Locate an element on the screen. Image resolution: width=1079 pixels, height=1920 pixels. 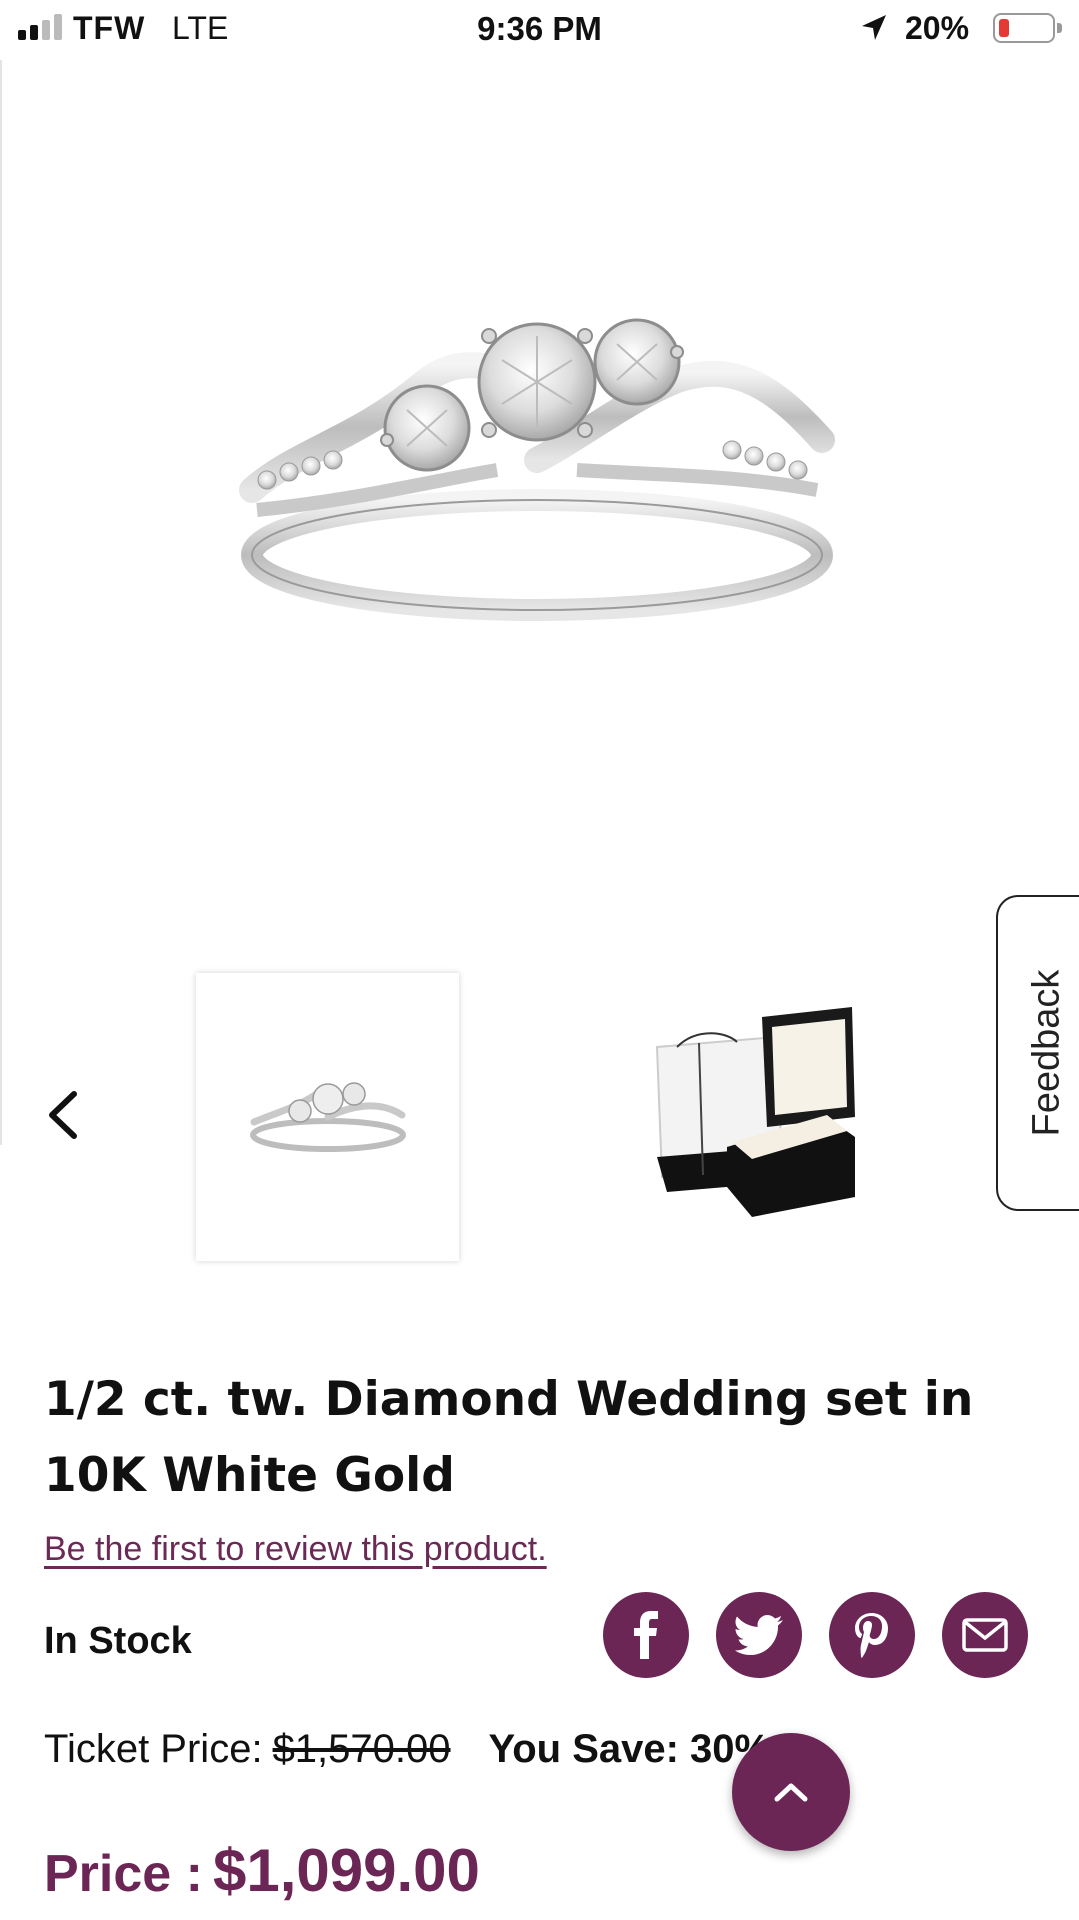
price-value: $1,099.00 is located at coordinates (346, 1870).